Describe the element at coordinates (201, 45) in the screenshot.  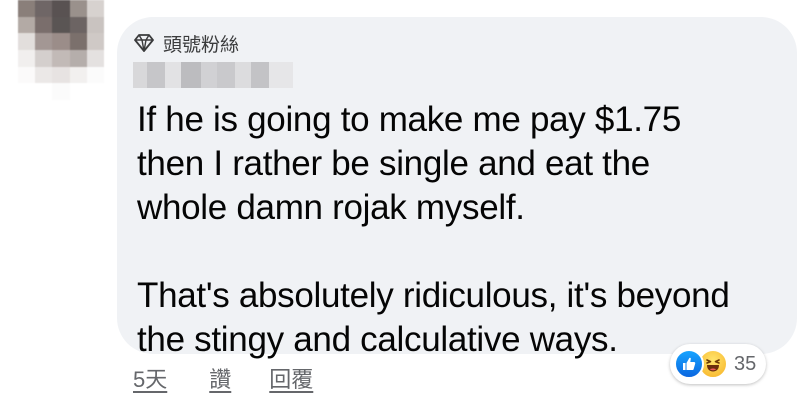
I see `top-fan-label: 頭號粉絲` at that location.